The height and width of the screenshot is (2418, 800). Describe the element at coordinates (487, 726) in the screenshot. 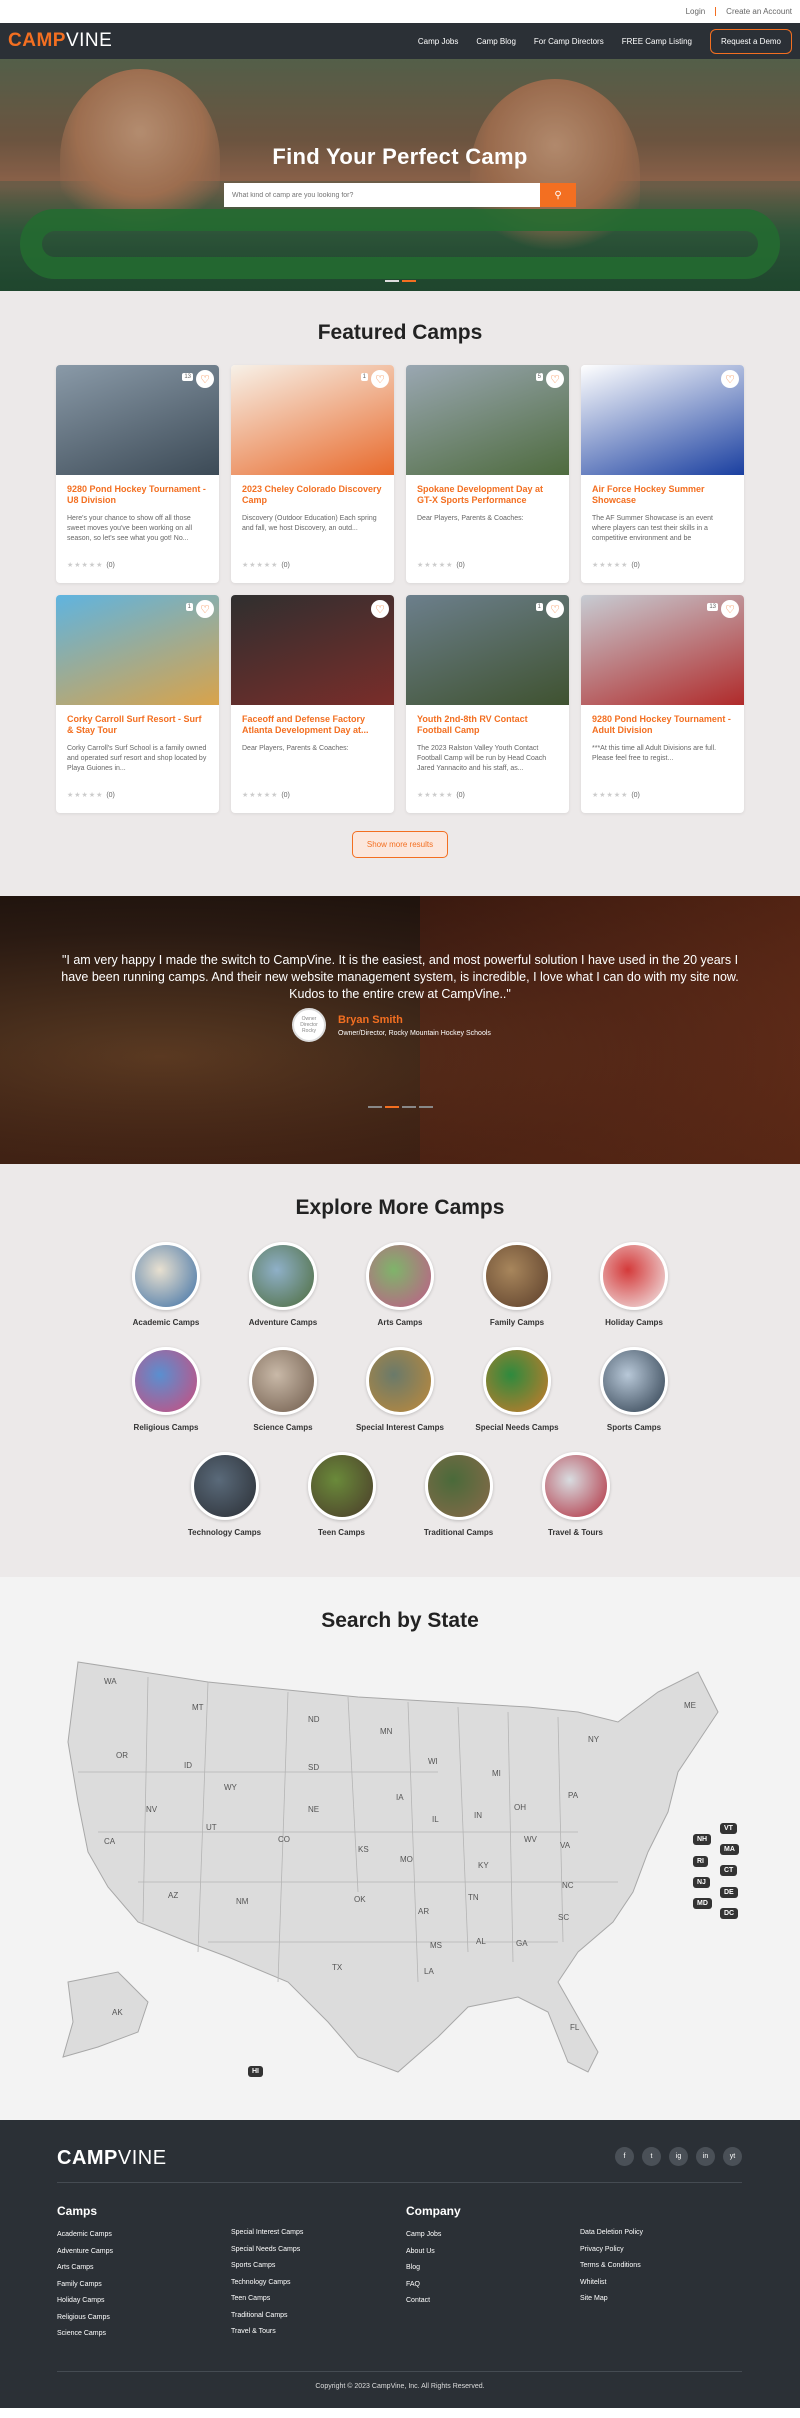

I see `camp-card-title: Youth 2nd-8th RV Contact Football Camp` at that location.